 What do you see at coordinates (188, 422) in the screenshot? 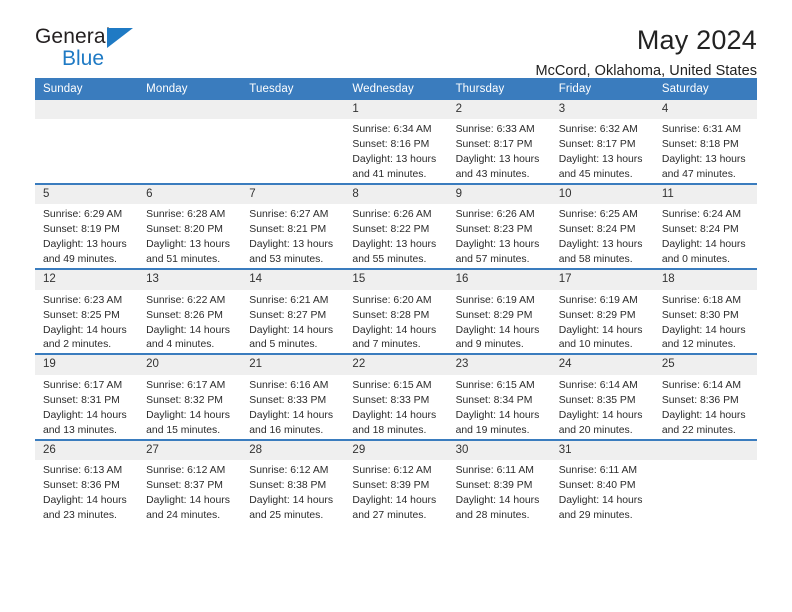
I see `daylight-text: Daylight: 14 hours and 15 minutes.` at bounding box center [188, 422].